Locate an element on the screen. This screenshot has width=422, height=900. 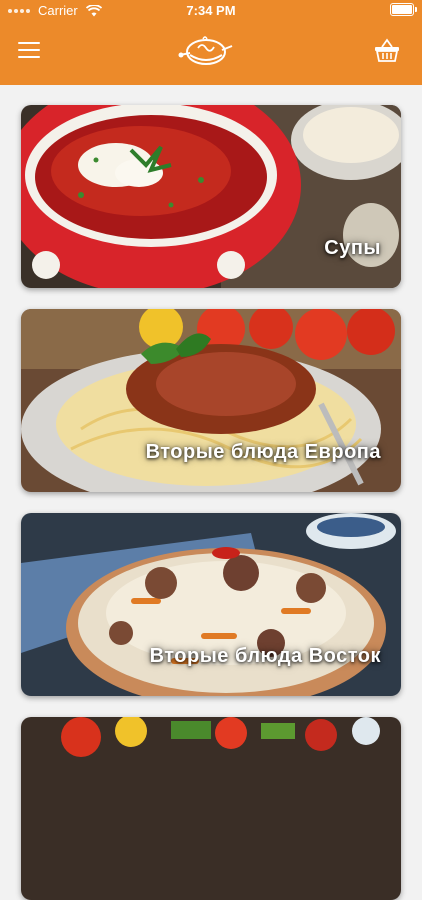
clock: 7:34 PM is located at coordinates (211, 10).